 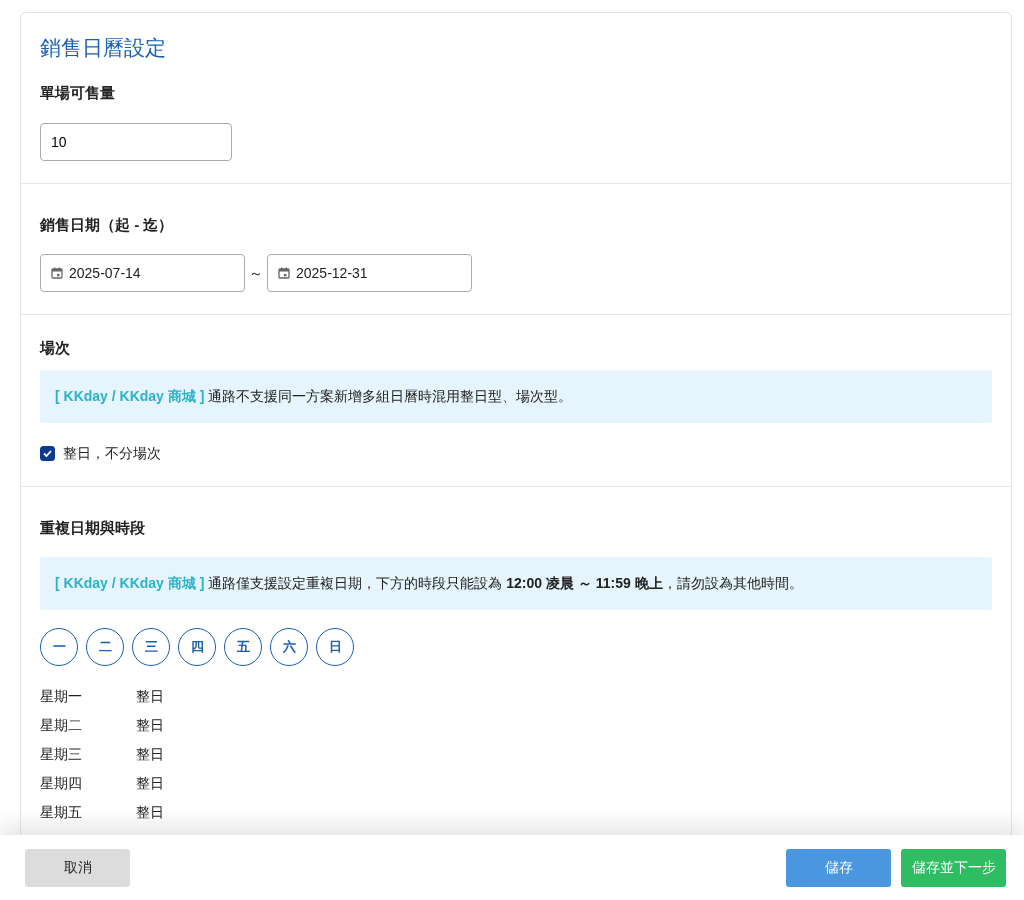 I want to click on notice-text: 通路僅支援設定重複日期，下方的時段只能設為 12:00 凌晨 ～ 11:59 晚上，請勿設為其他時間。, so click(x=505, y=583).